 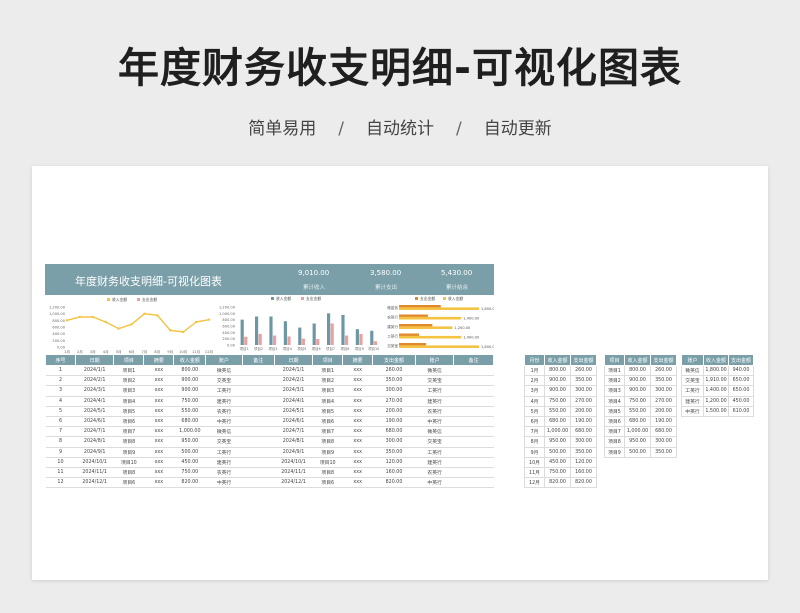 What do you see at coordinates (716, 401) in the screenshot?
I see `account-table-cell: 1,200.00` at bounding box center [716, 401].